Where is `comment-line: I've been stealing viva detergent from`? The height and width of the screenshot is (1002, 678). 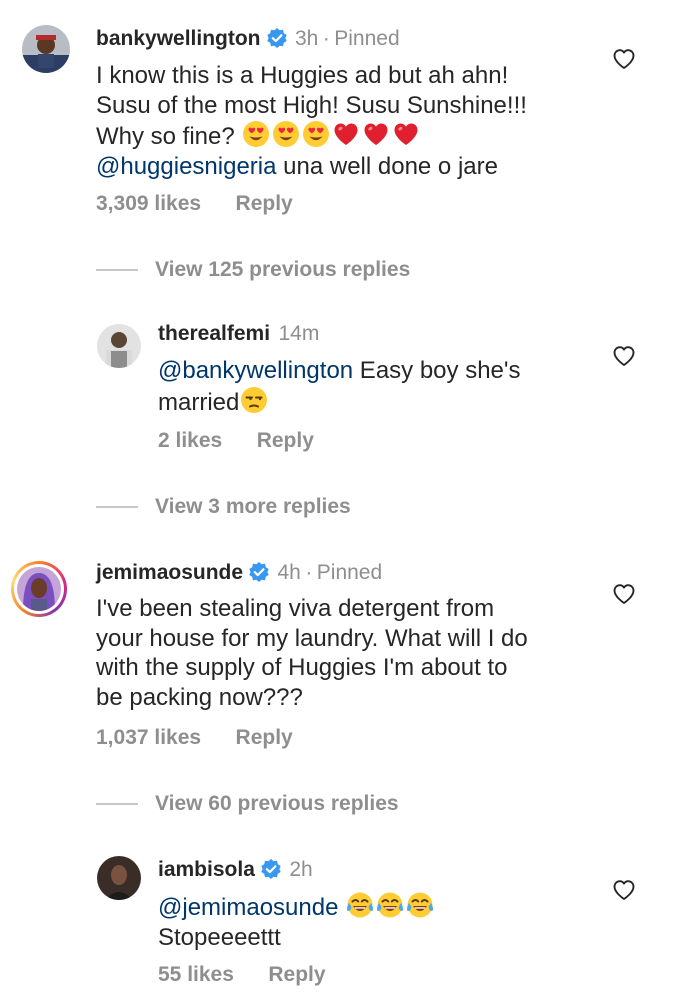 comment-line: I've been stealing viva detergent from is located at coordinates (295, 608).